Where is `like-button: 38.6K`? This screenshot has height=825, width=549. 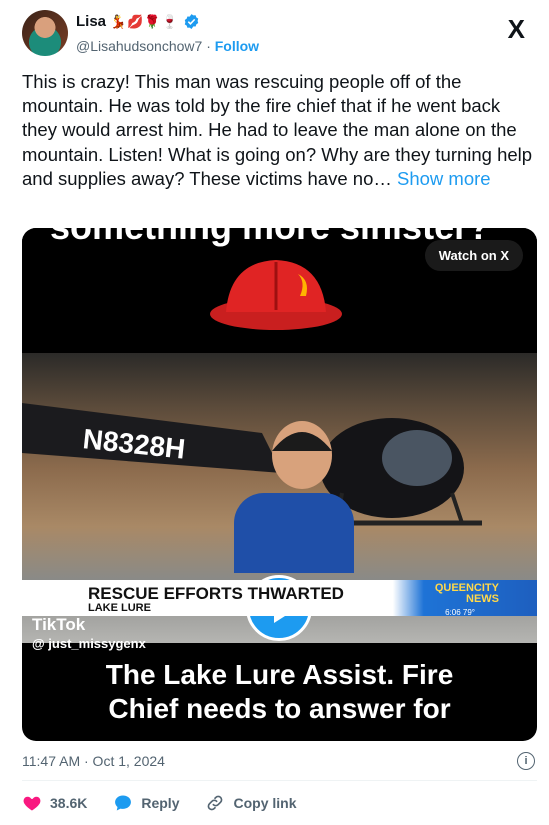
like-button: 38.6K is located at coordinates (54, 803).